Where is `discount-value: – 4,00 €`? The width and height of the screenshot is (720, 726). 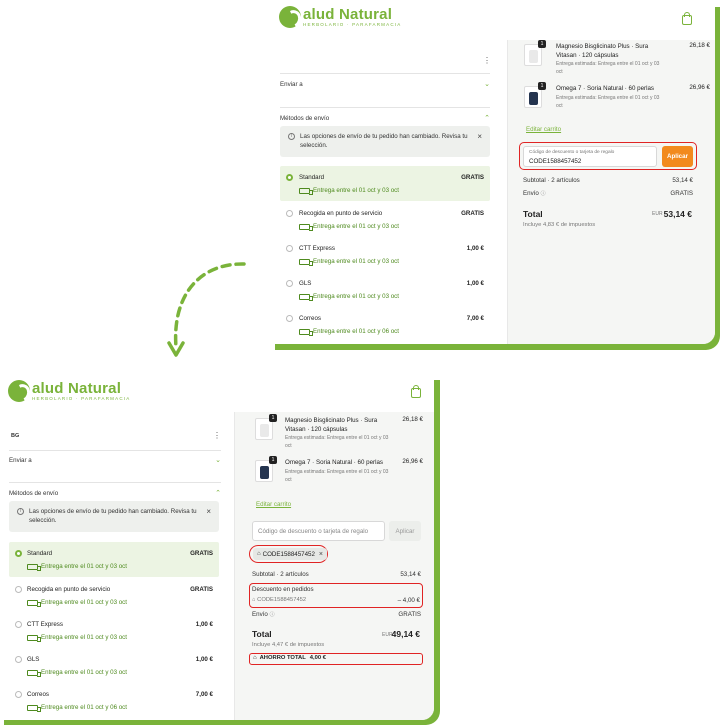 discount-value: – 4,00 € is located at coordinates (408, 600).